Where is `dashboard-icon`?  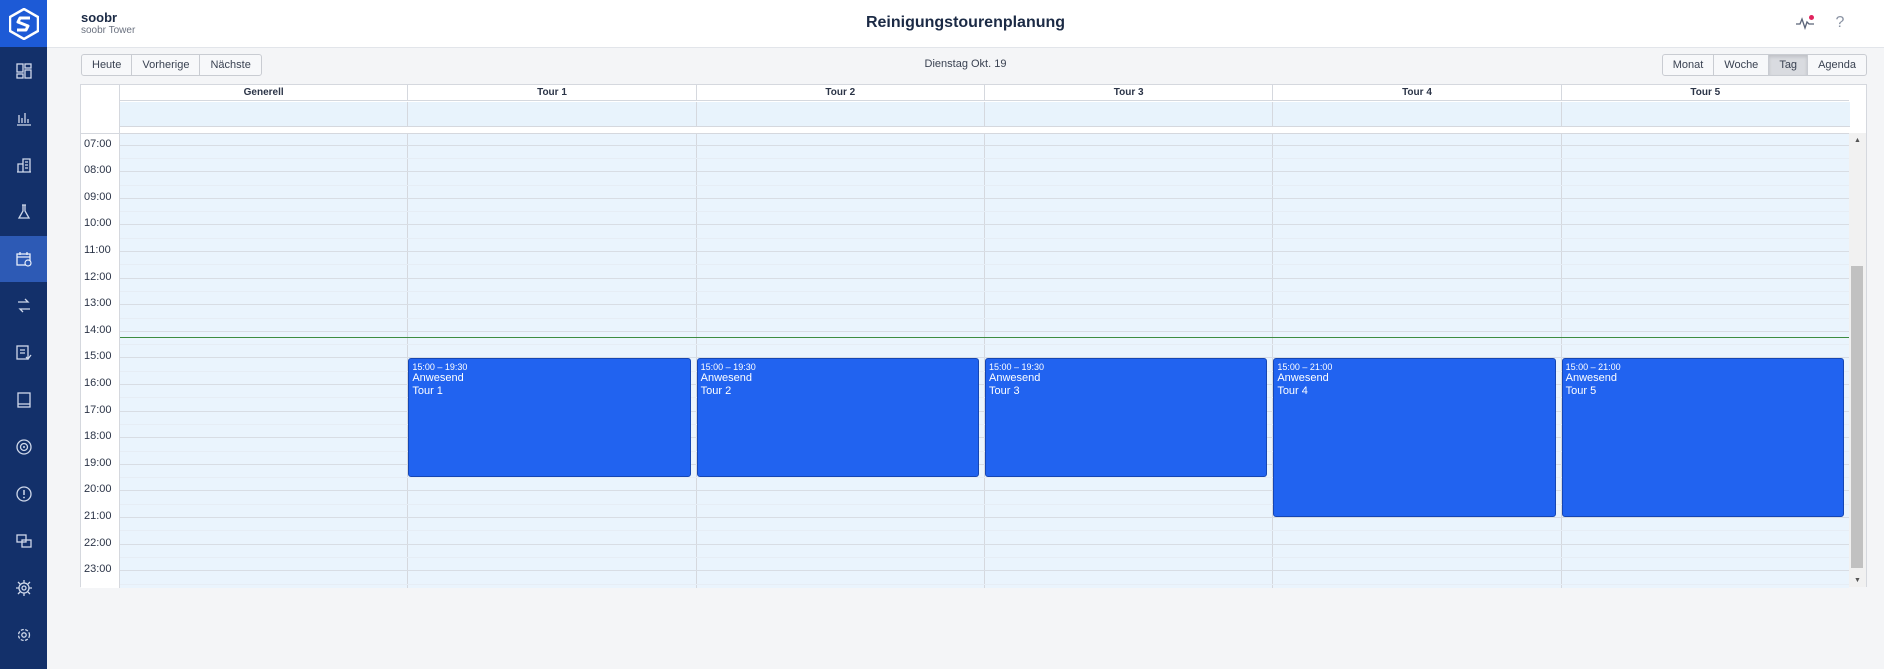 dashboard-icon is located at coordinates (23, 71).